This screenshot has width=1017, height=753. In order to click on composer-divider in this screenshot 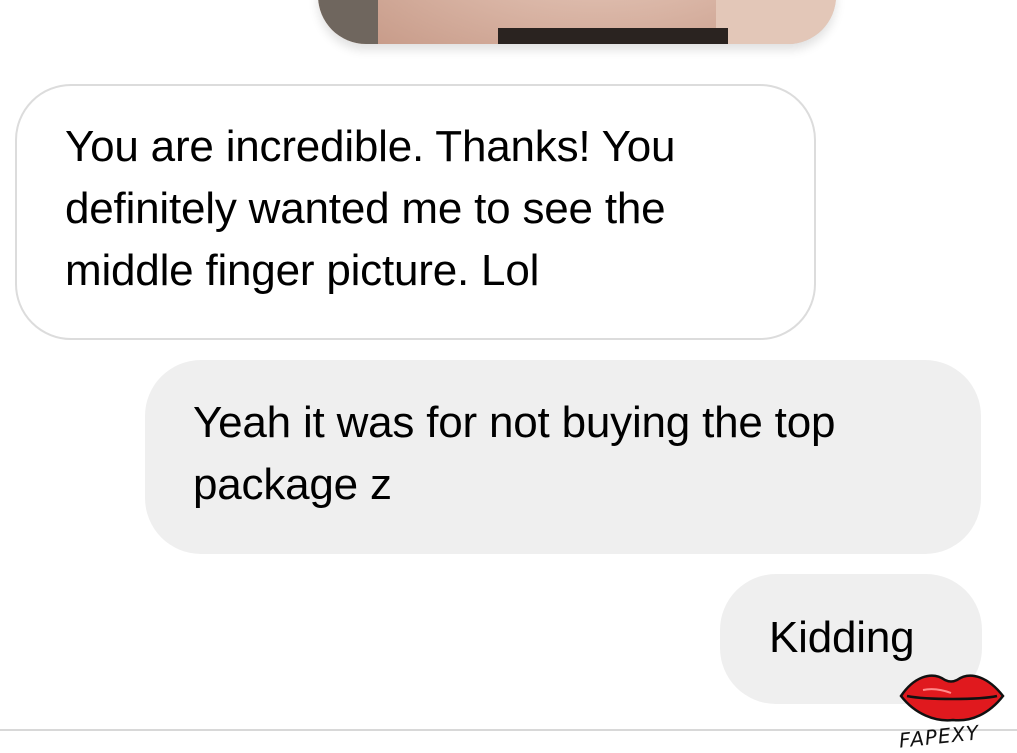, I will do `click(508, 730)`.